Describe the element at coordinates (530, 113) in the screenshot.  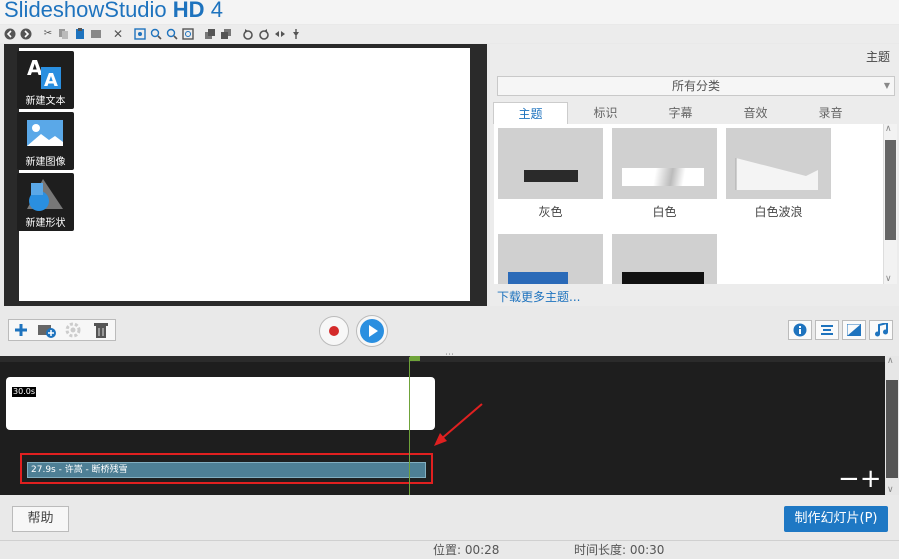
I see `tab-themes: 主题` at that location.